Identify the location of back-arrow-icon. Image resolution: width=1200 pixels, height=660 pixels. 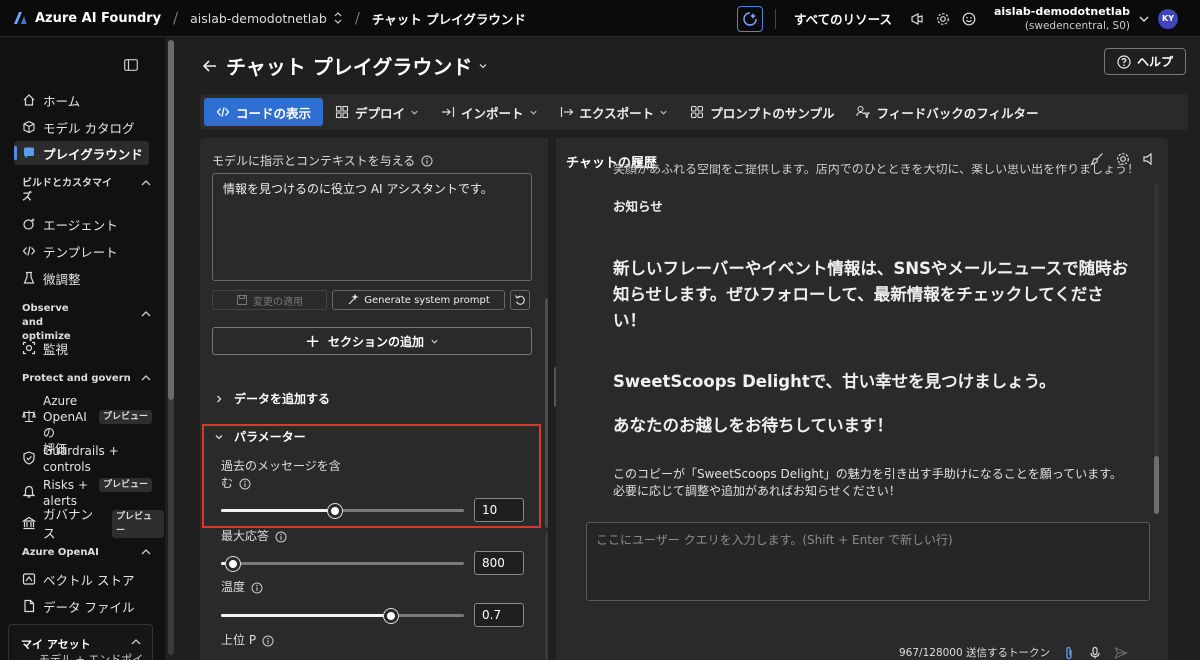
(210, 66).